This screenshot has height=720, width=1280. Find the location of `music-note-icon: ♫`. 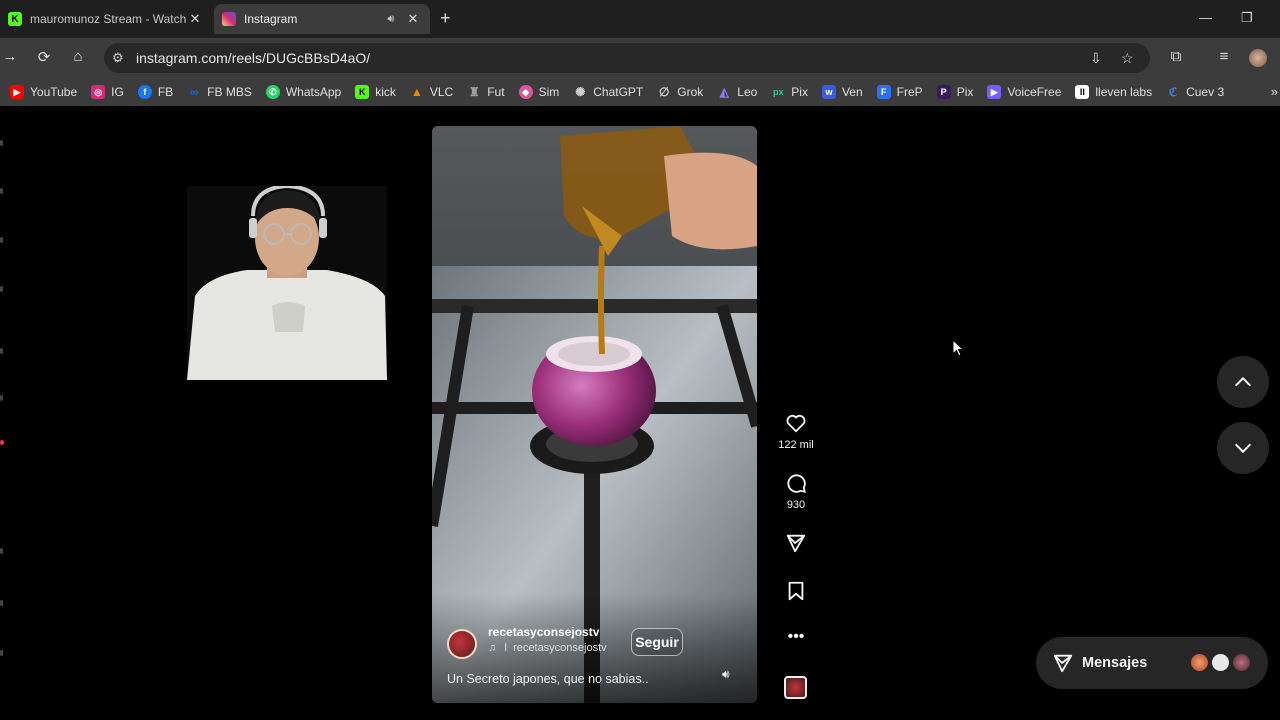

music-note-icon: ♫ is located at coordinates (492, 648).